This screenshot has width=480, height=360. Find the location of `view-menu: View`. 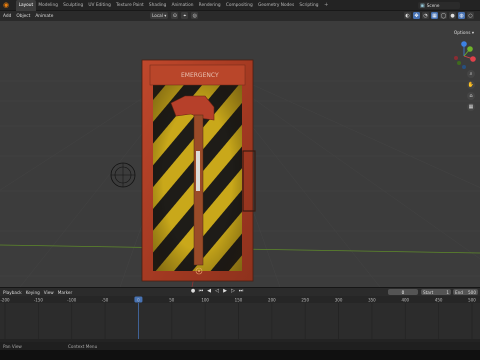

view-menu: View is located at coordinates (49, 292).